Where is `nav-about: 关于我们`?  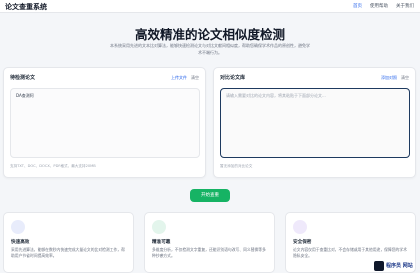 nav-about: 关于我们 is located at coordinates (405, 6).